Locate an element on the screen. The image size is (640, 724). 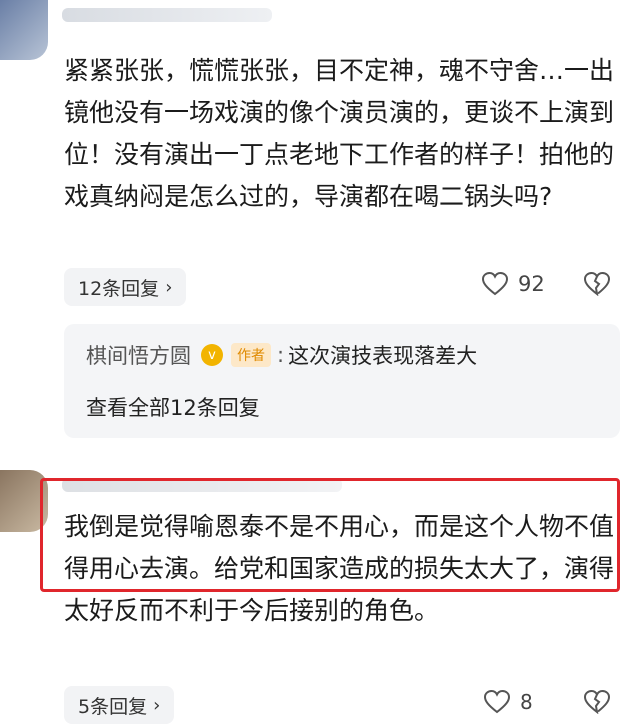
like-button: 8 is located at coordinates (508, 702).